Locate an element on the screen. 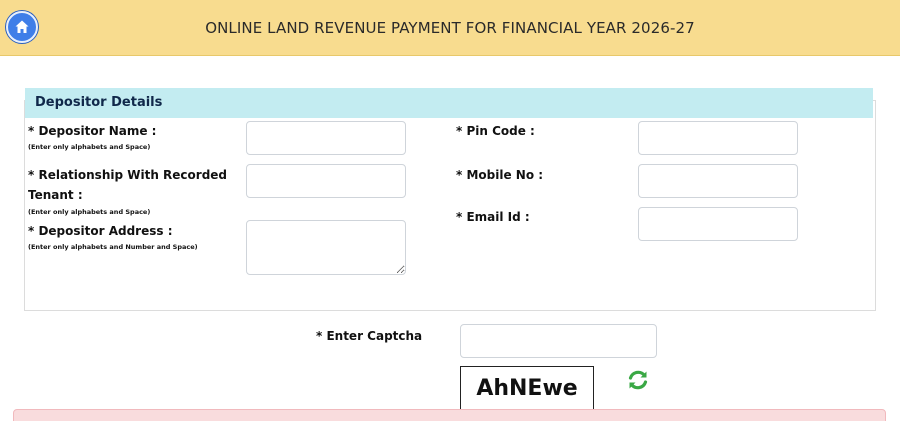 The image size is (900, 421). mobile-label: * Mobile No : is located at coordinates (500, 175).